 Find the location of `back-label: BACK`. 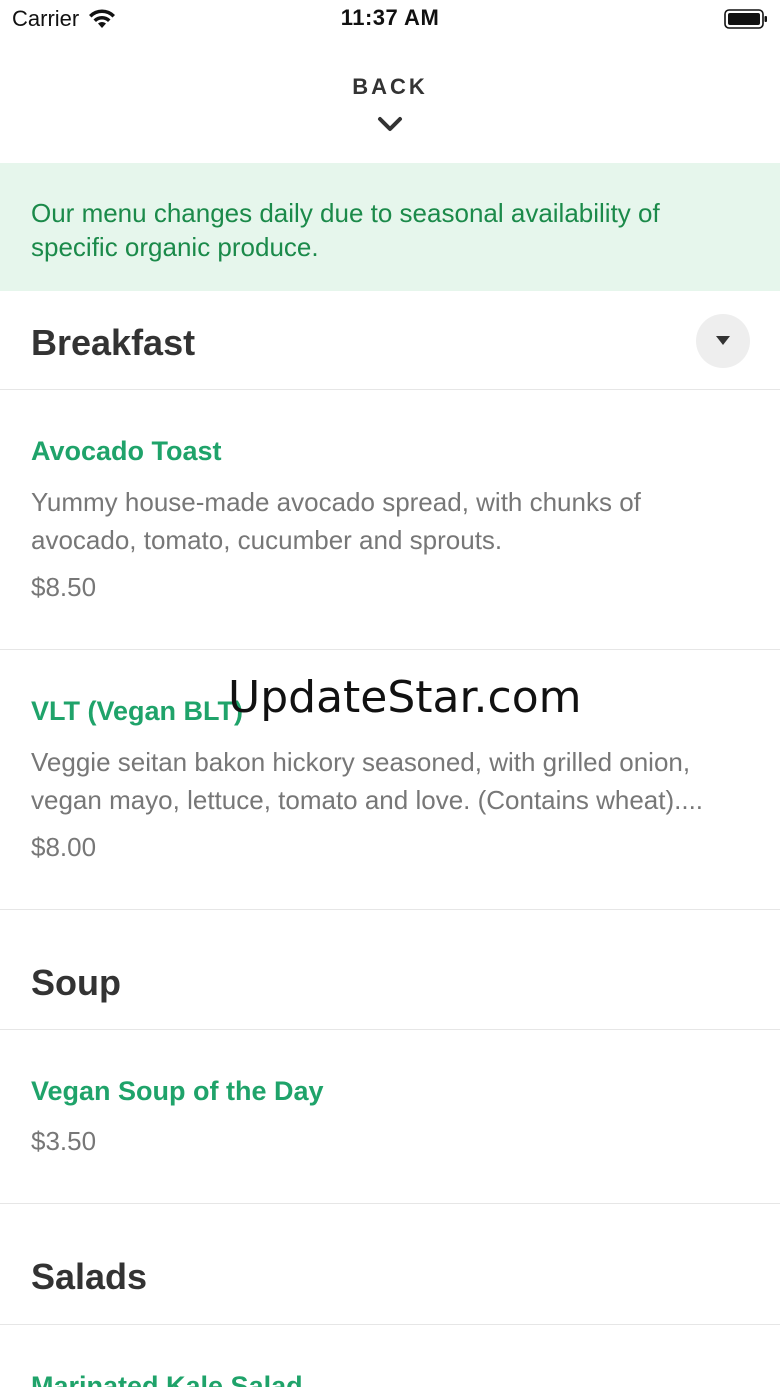

back-label: BACK is located at coordinates (390, 86).